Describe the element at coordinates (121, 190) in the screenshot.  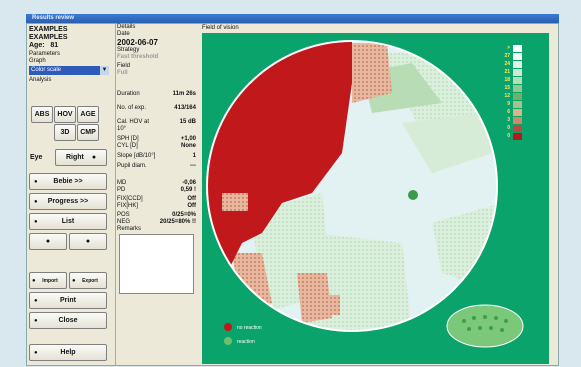
I see `pd-label: PD` at that location.